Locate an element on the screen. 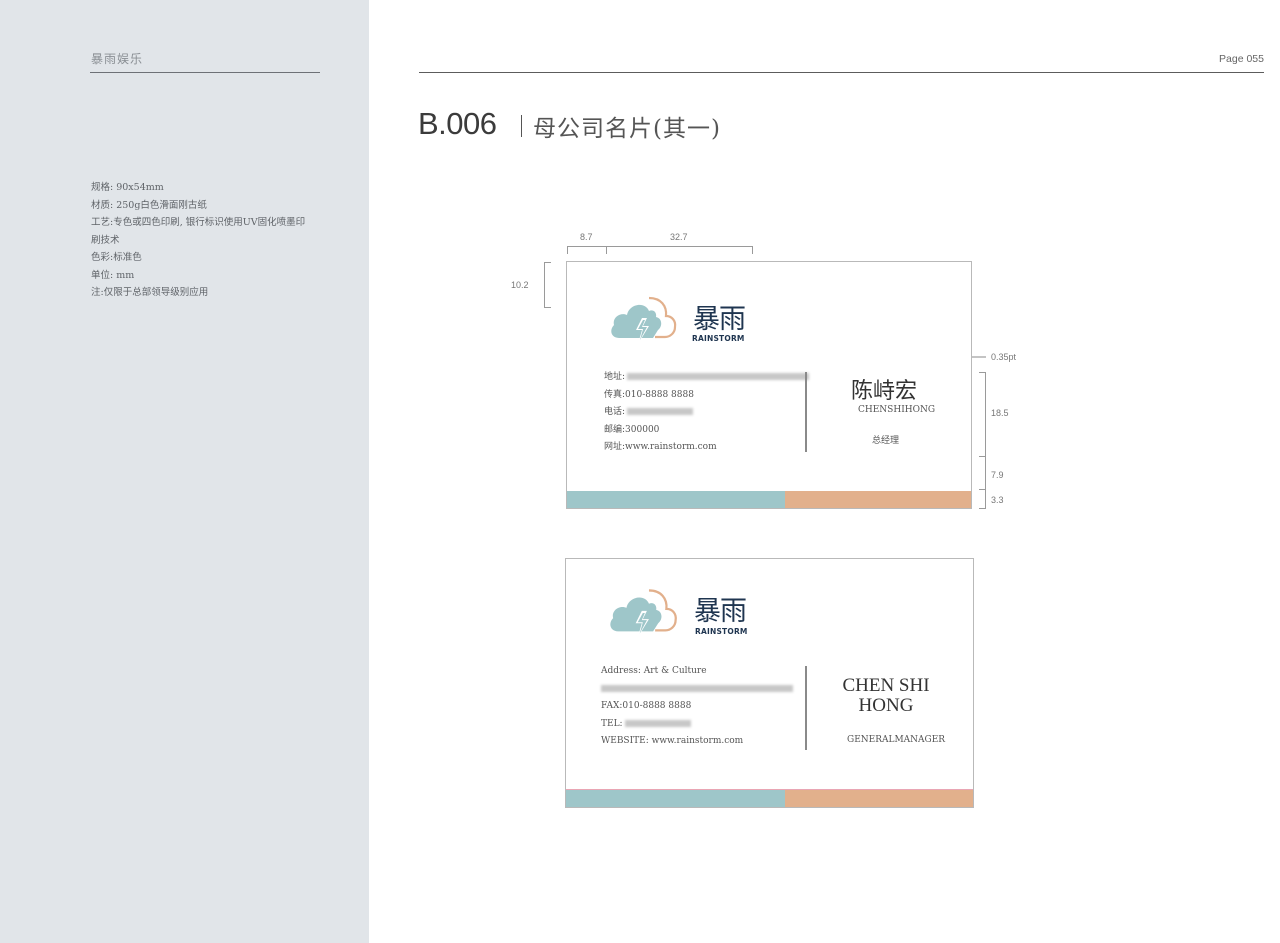 Image resolution: width=1280 pixels, height=943 pixels. page-number: Page 055 is located at coordinates (1241, 59).